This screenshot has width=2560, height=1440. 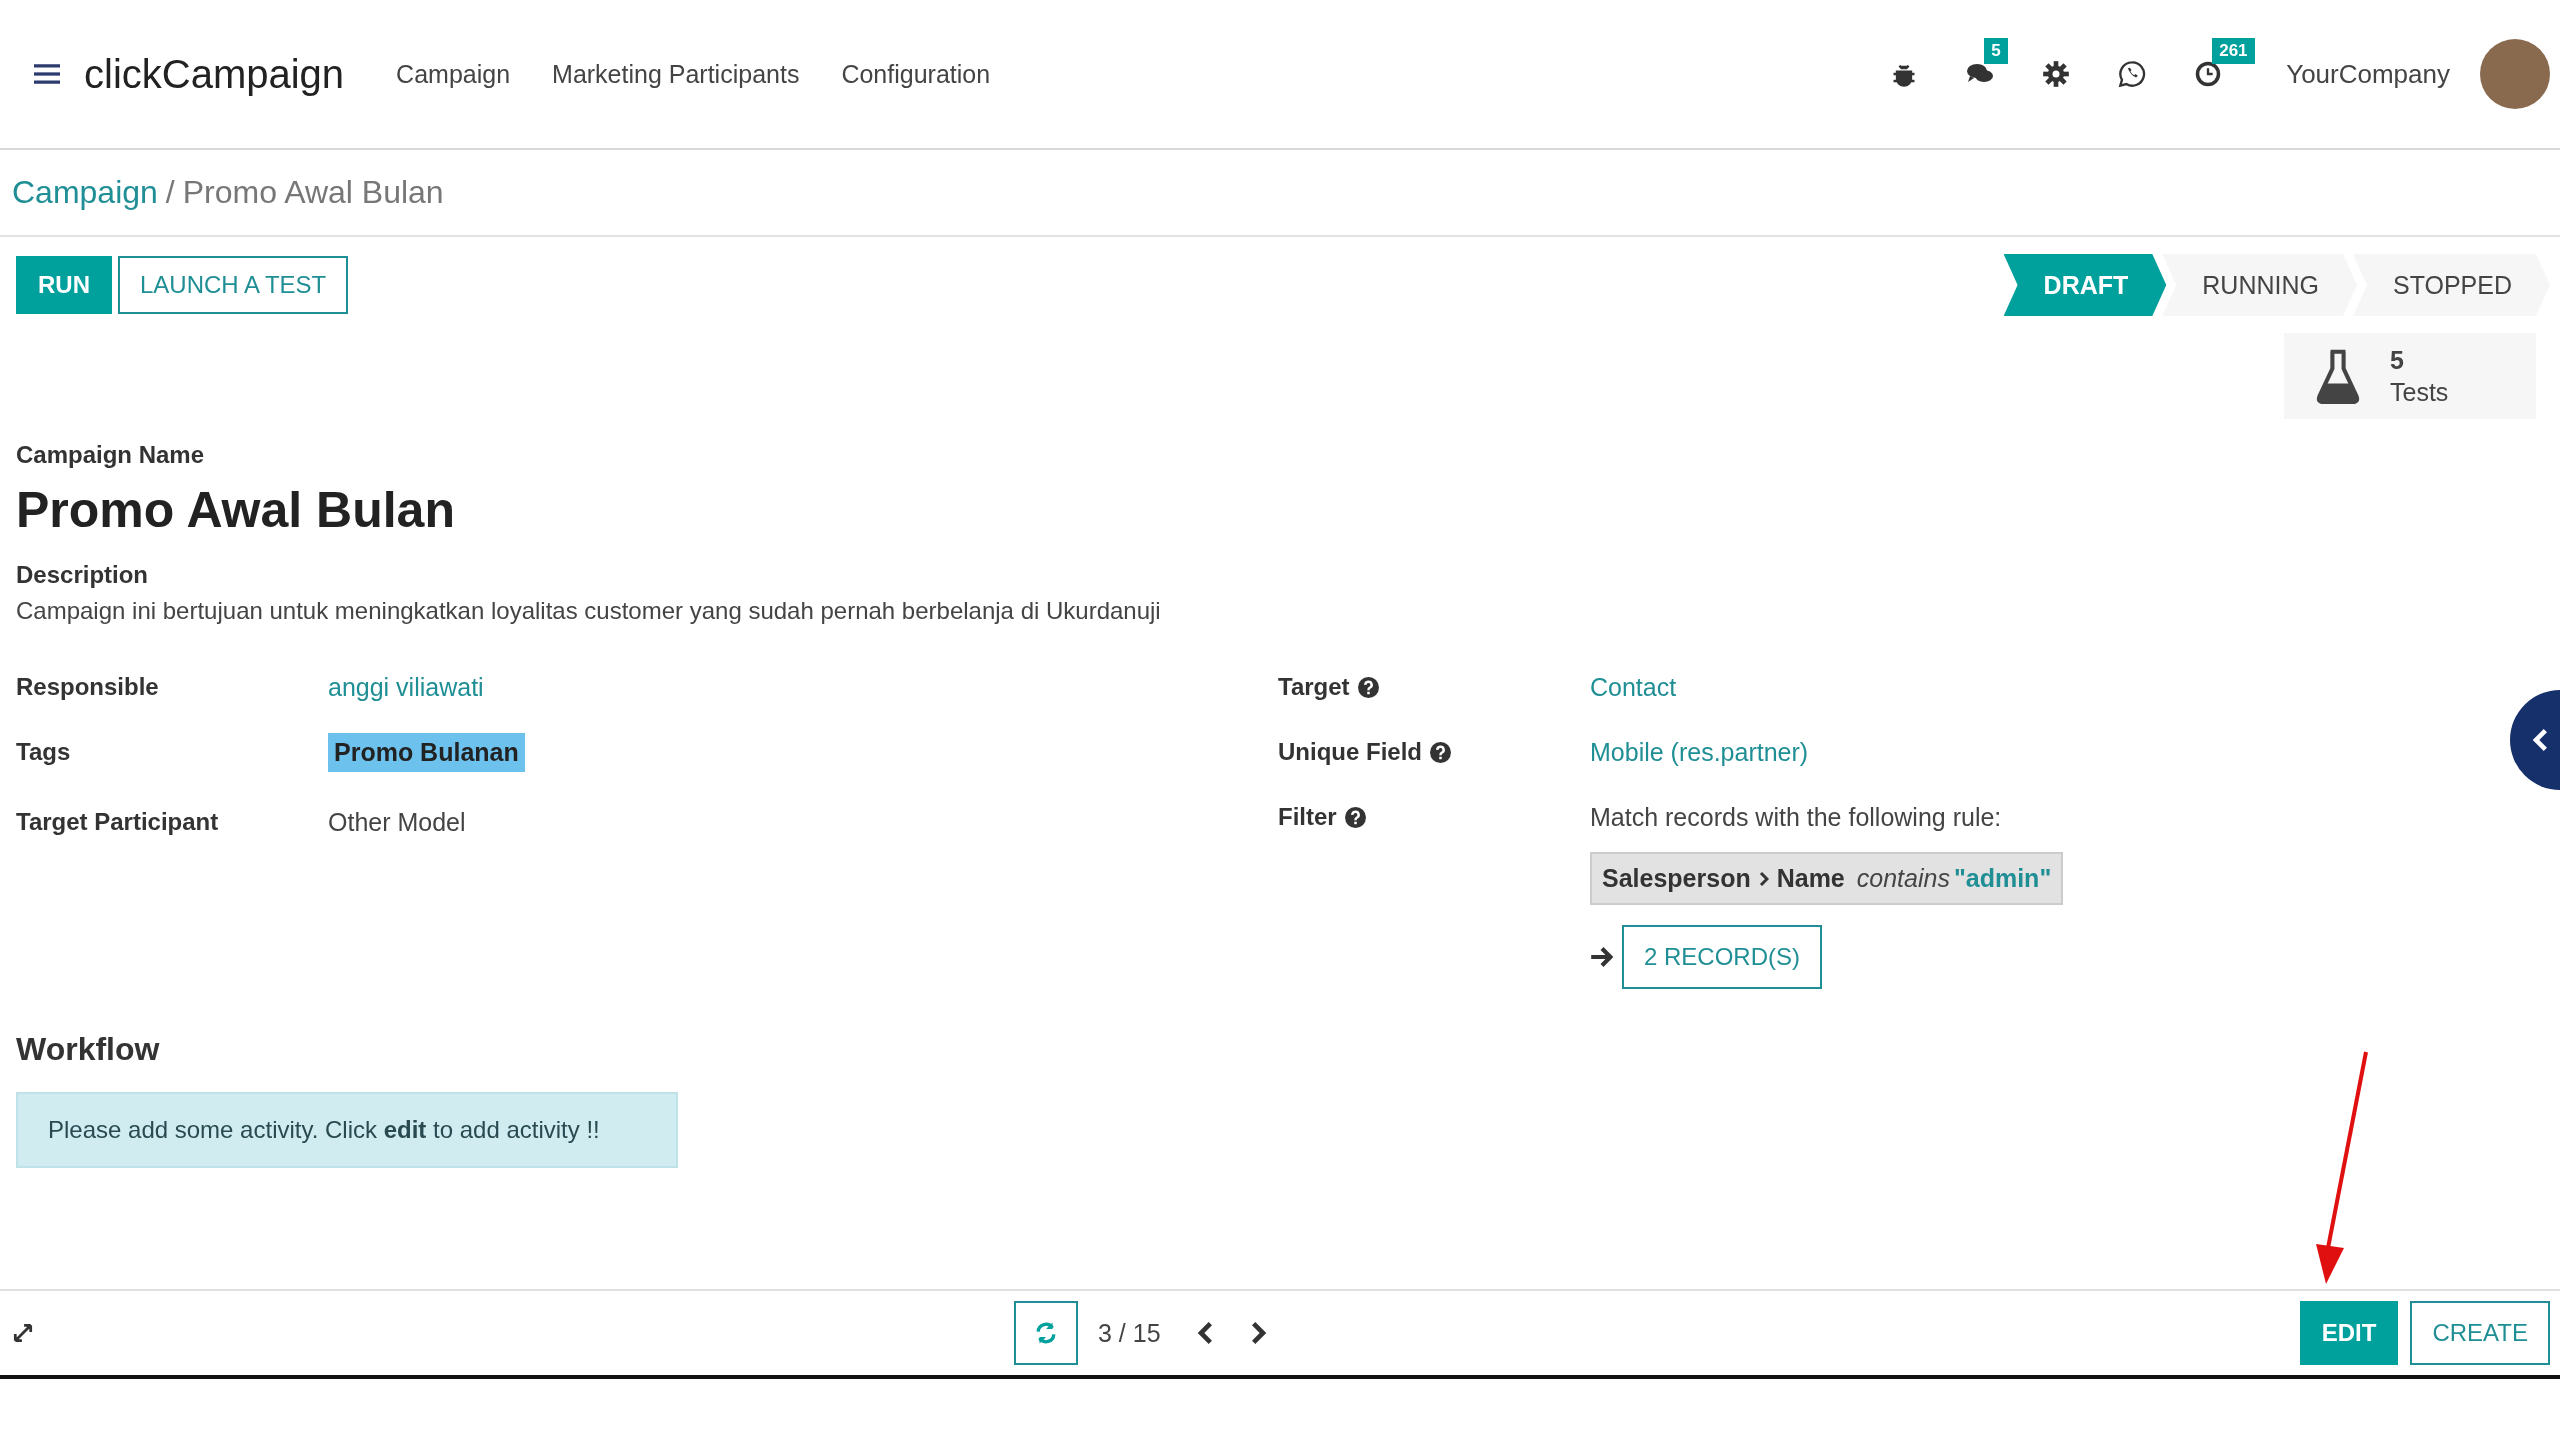 What do you see at coordinates (23, 1333) in the screenshot?
I see `expand-icon` at bounding box center [23, 1333].